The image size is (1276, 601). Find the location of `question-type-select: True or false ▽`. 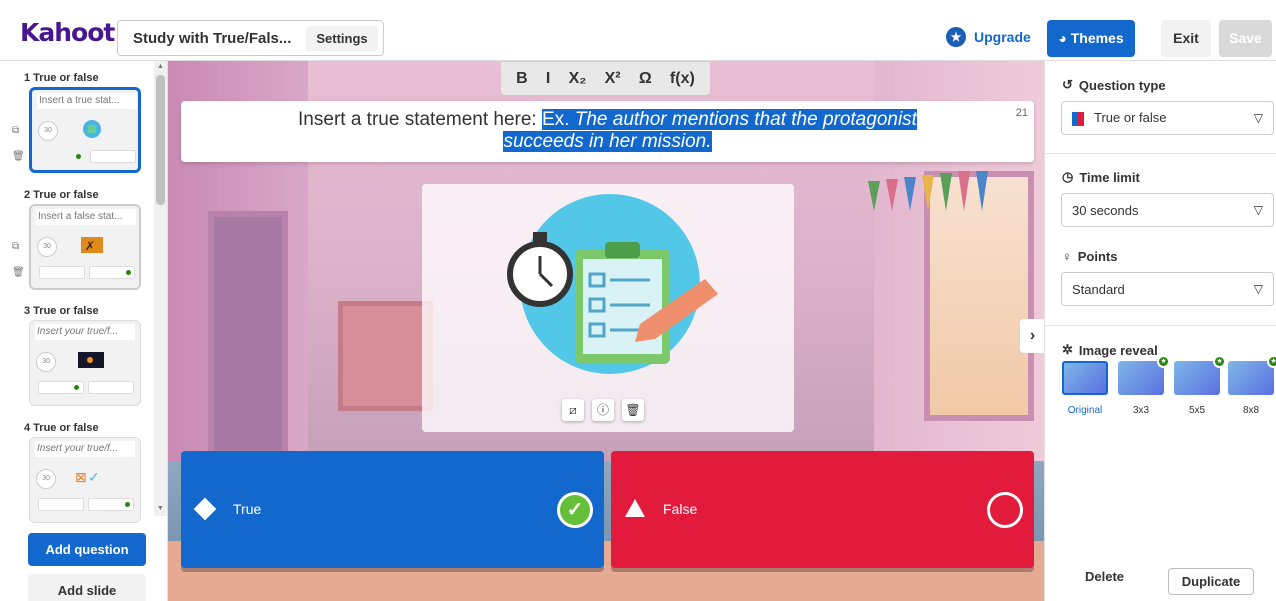

question-type-select: True or false ▽ is located at coordinates (1167, 118).